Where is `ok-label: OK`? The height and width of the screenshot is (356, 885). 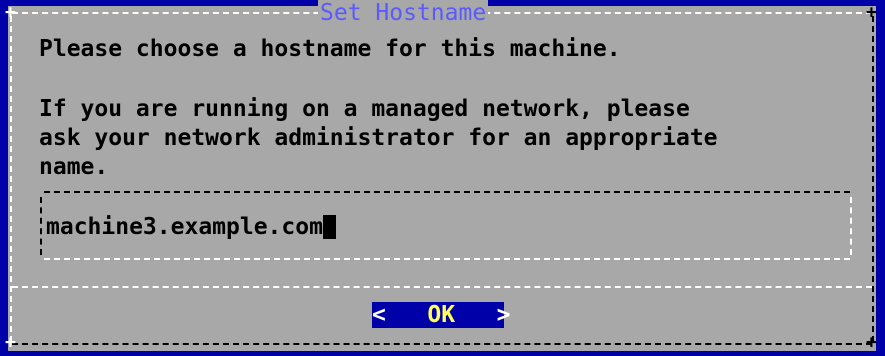
ok-label: OK is located at coordinates (441, 315).